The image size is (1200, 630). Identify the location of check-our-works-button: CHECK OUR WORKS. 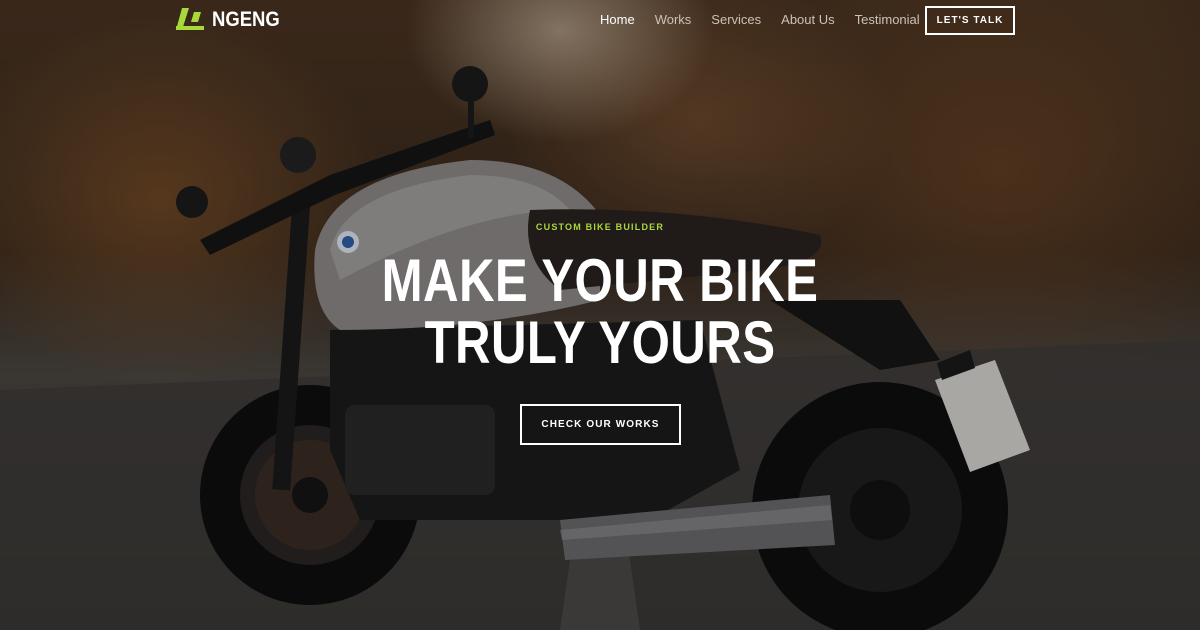
(600, 424).